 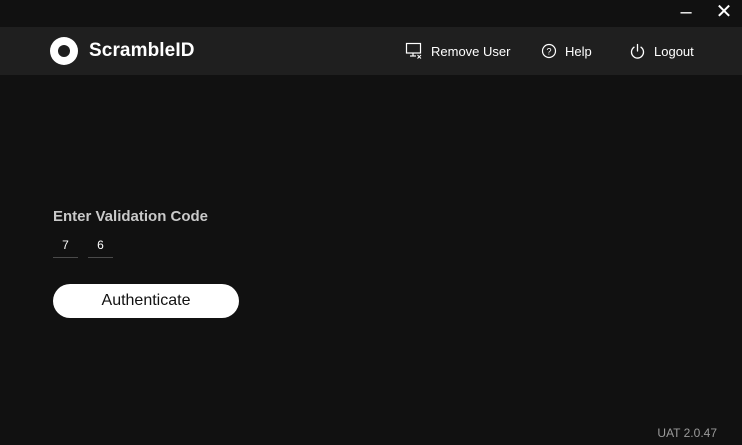 I want to click on remove-user-button: Remove User, so click(x=457, y=51).